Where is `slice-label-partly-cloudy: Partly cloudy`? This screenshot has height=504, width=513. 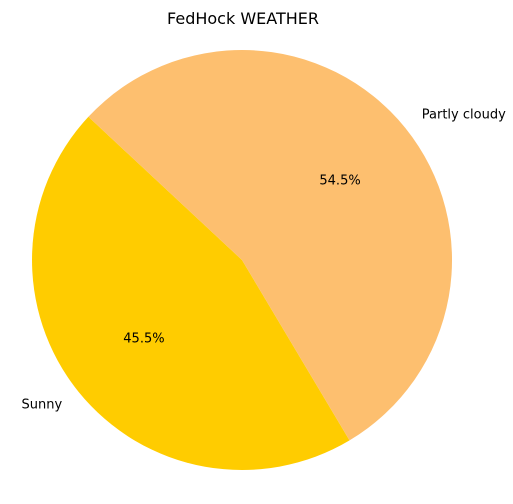 slice-label-partly-cloudy: Partly cloudy is located at coordinates (464, 114).